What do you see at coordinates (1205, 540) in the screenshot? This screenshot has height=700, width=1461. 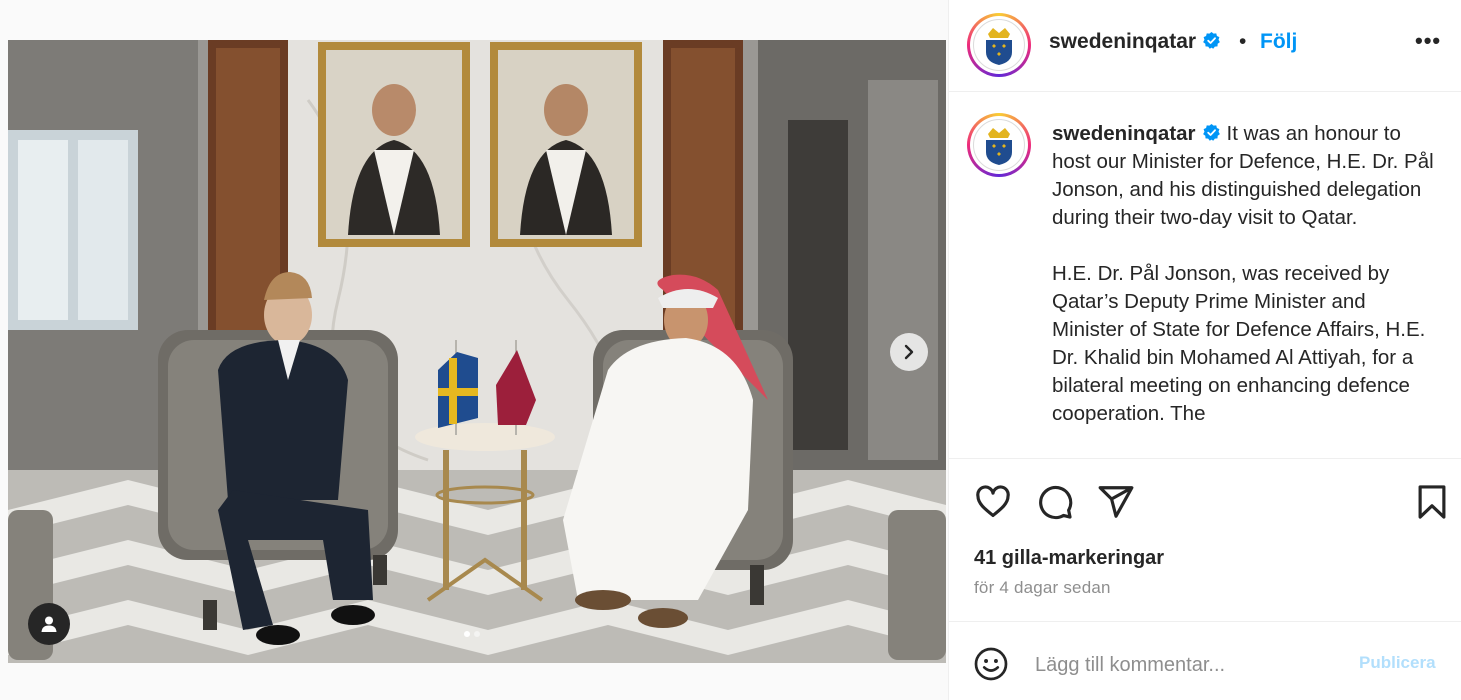 I see `action-bar: 41 gilla-markeringar för 4 dagar sedan` at bounding box center [1205, 540].